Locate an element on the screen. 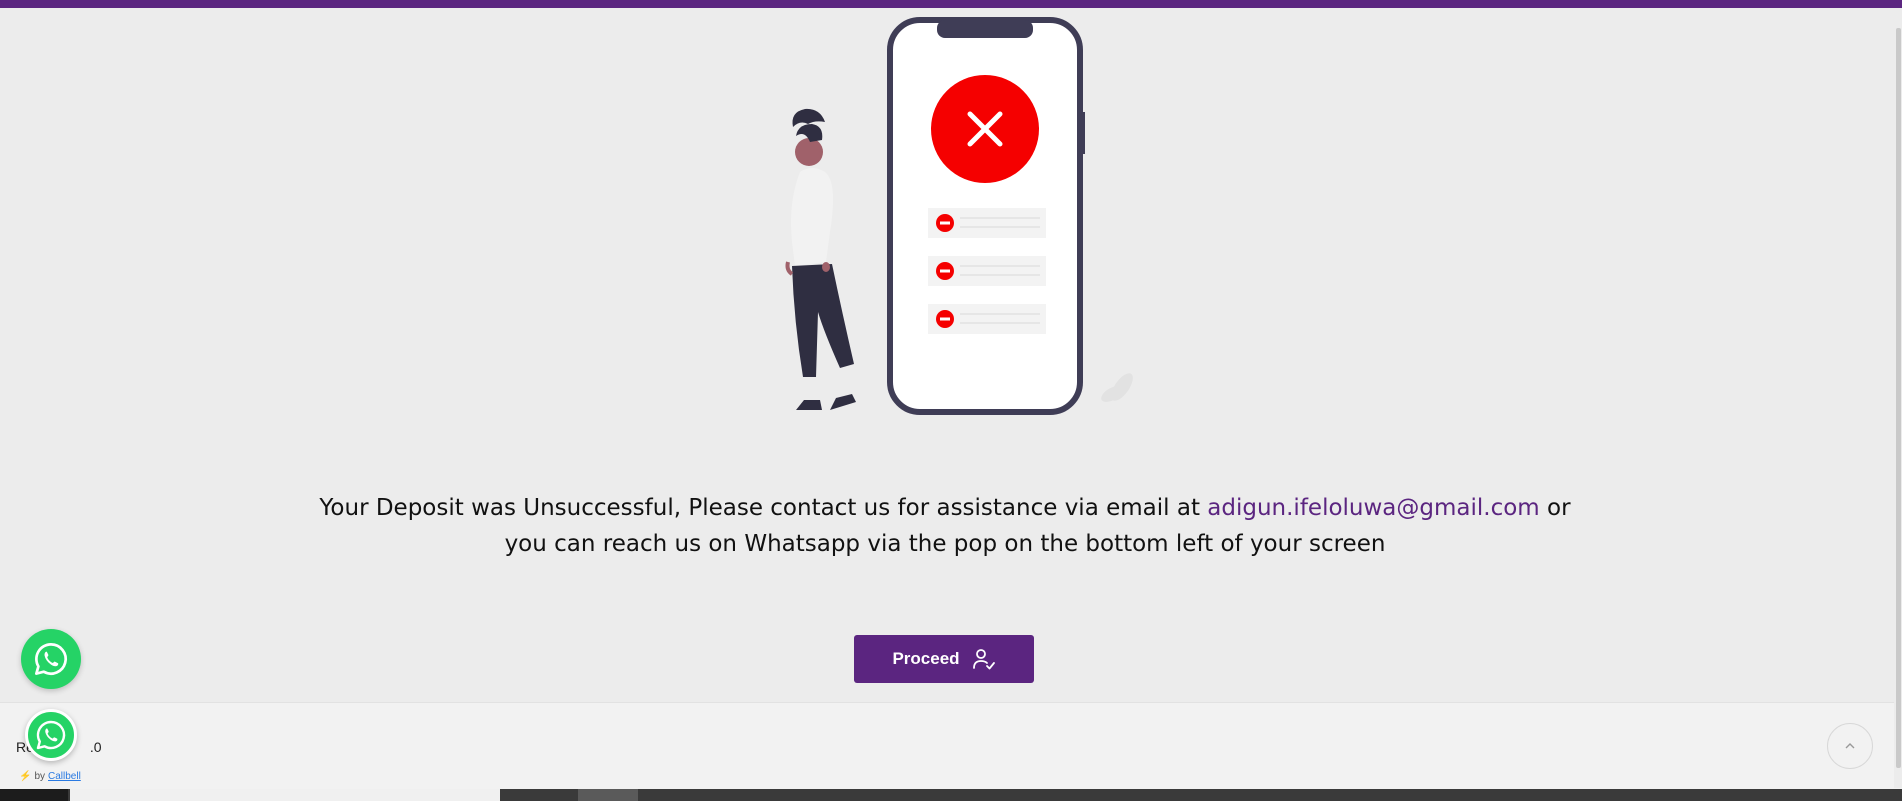 This screenshot has width=1902, height=801. deposit-failed-illustration is located at coordinates (959, 216).